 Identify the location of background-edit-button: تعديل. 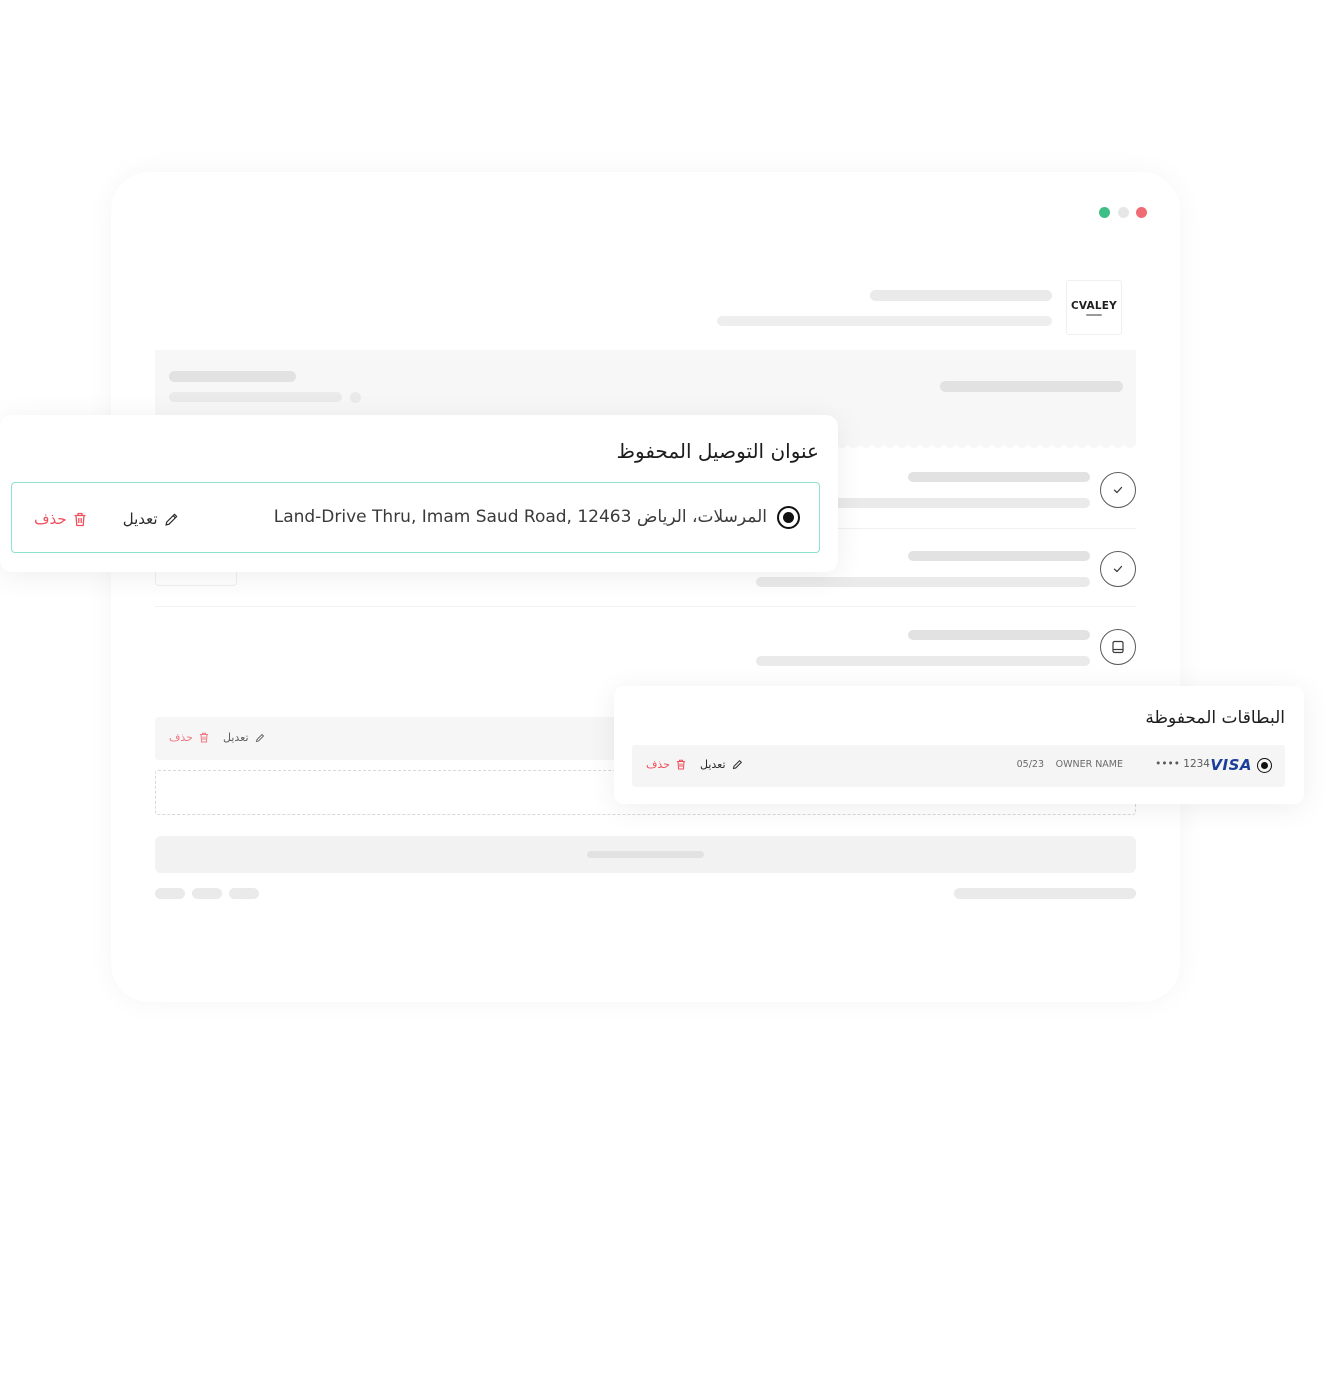
(244, 737).